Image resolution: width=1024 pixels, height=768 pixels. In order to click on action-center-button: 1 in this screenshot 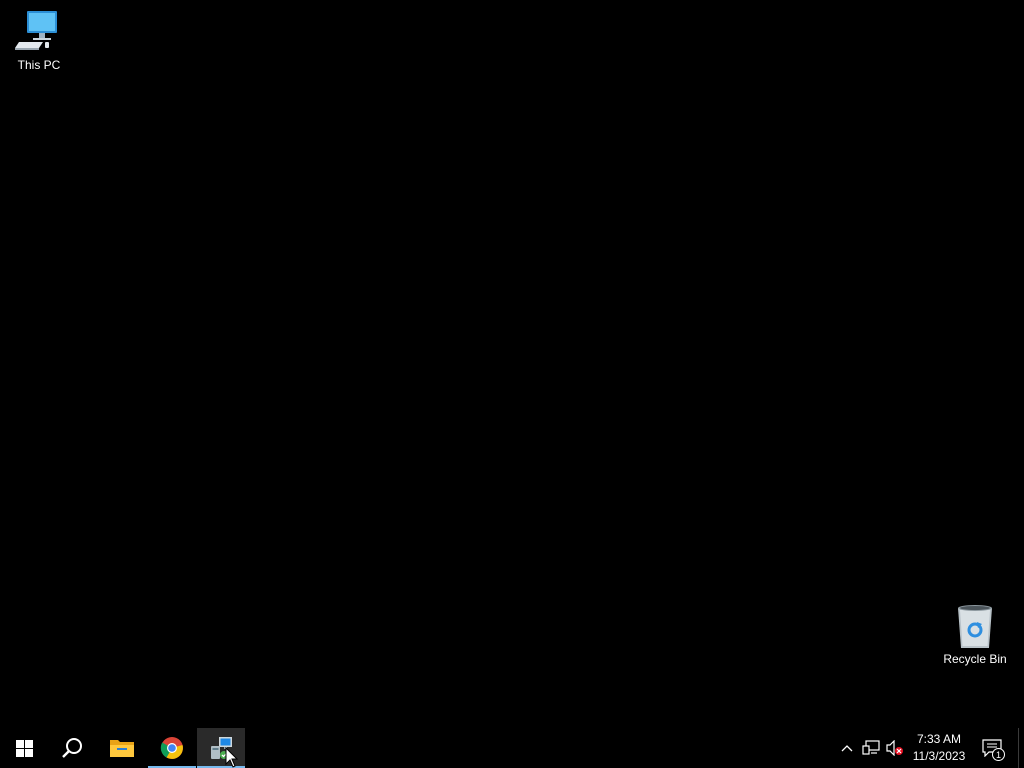, I will do `click(992, 748)`.